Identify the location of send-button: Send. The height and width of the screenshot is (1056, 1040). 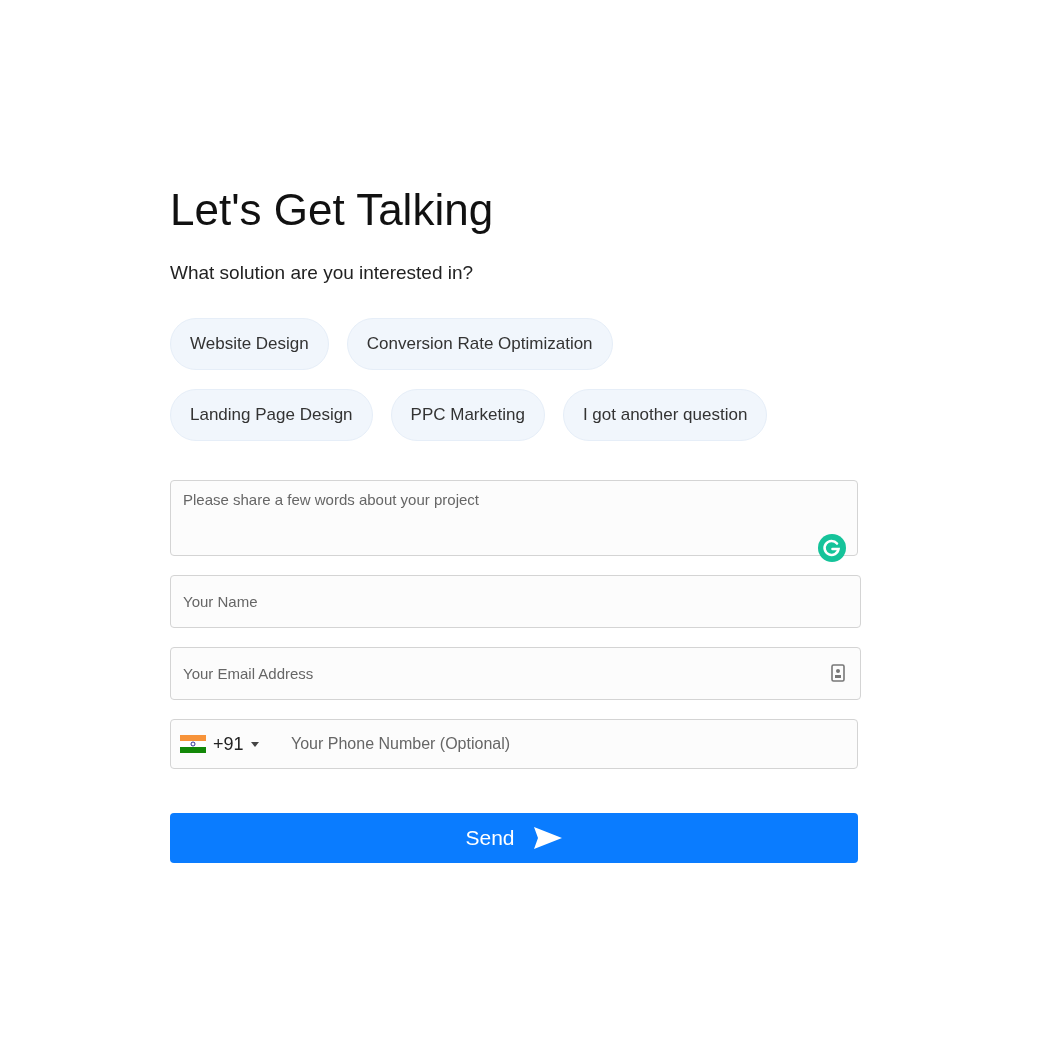
(514, 837).